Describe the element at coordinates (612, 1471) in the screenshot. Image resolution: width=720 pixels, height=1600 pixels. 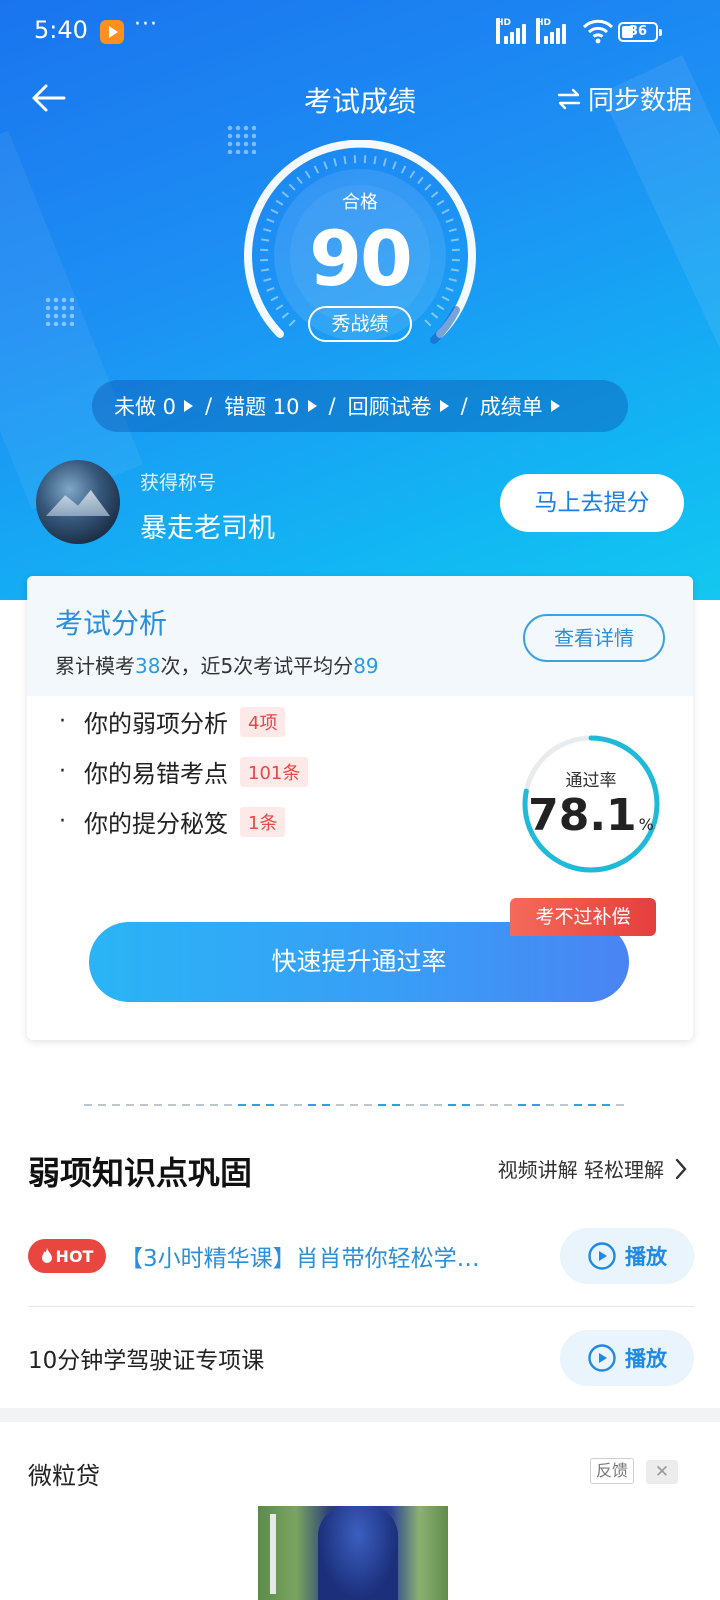
I see `ad-feedback-button: 反馈` at that location.